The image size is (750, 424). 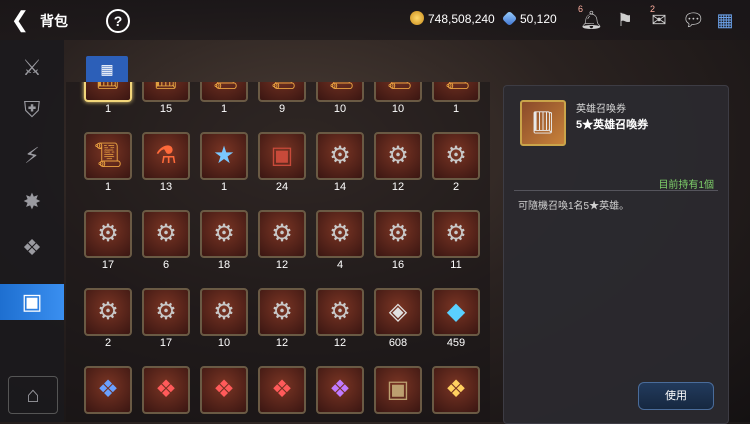 I want to click on item-subtitle: 5★英雄召喚券, so click(x=612, y=125).